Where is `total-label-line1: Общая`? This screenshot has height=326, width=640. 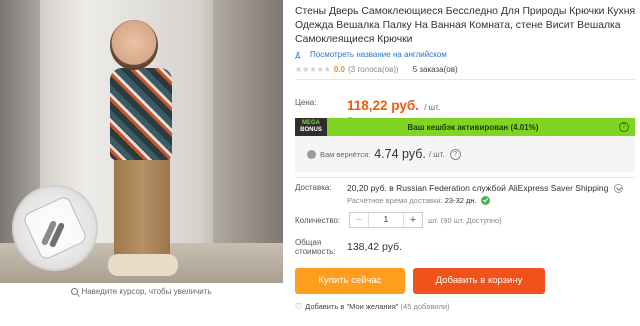
total-label-line1: Общая is located at coordinates (308, 242).